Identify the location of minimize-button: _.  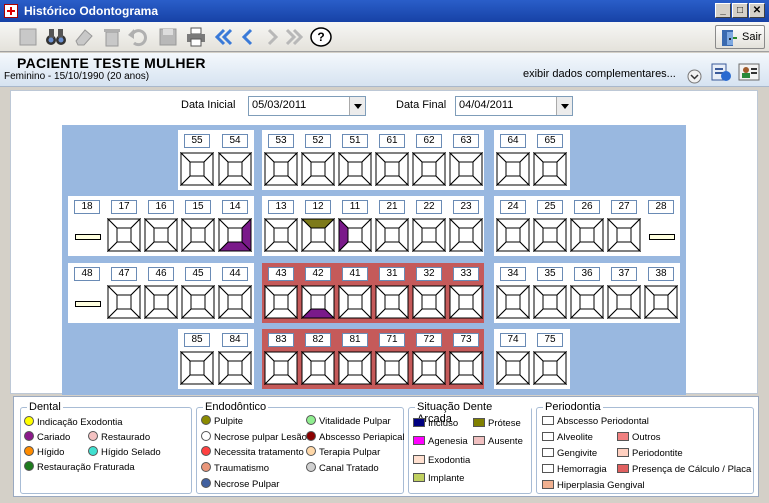
(723, 10).